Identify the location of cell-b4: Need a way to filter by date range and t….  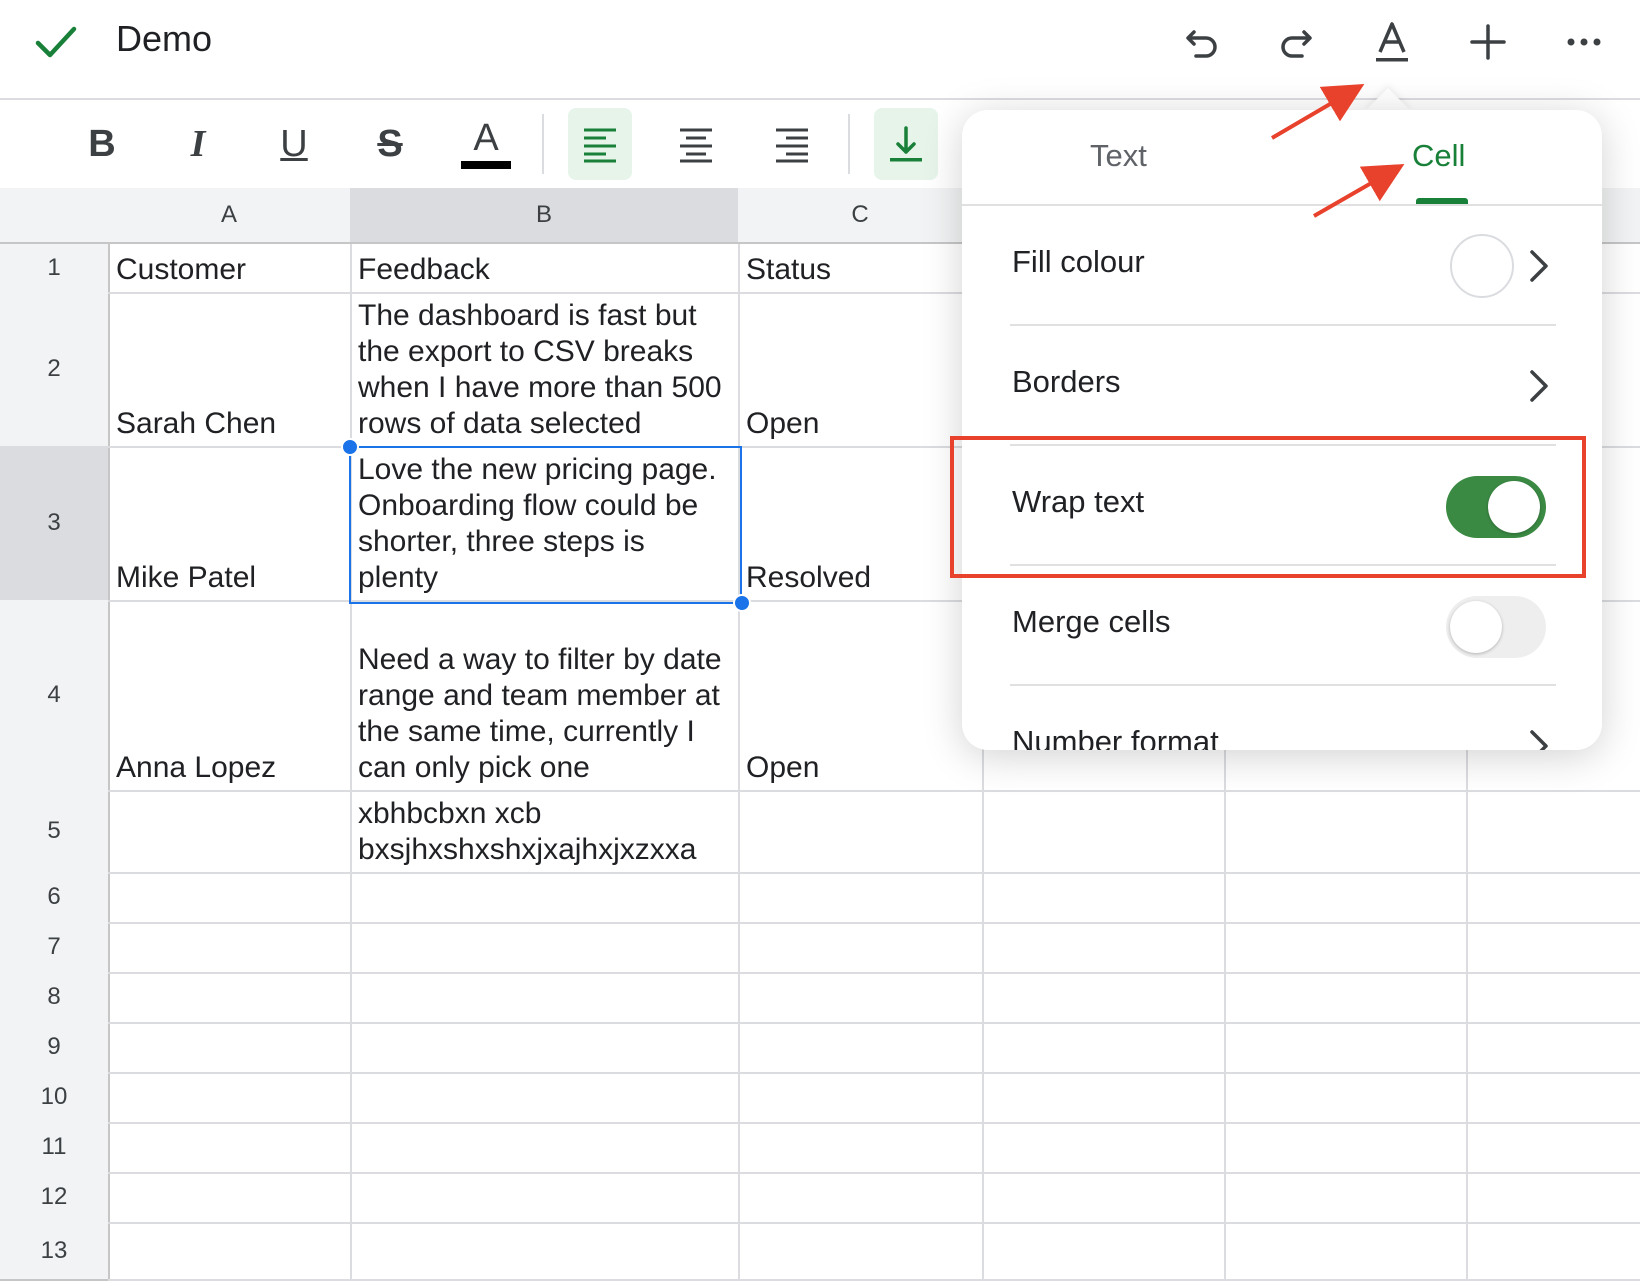
(545, 696).